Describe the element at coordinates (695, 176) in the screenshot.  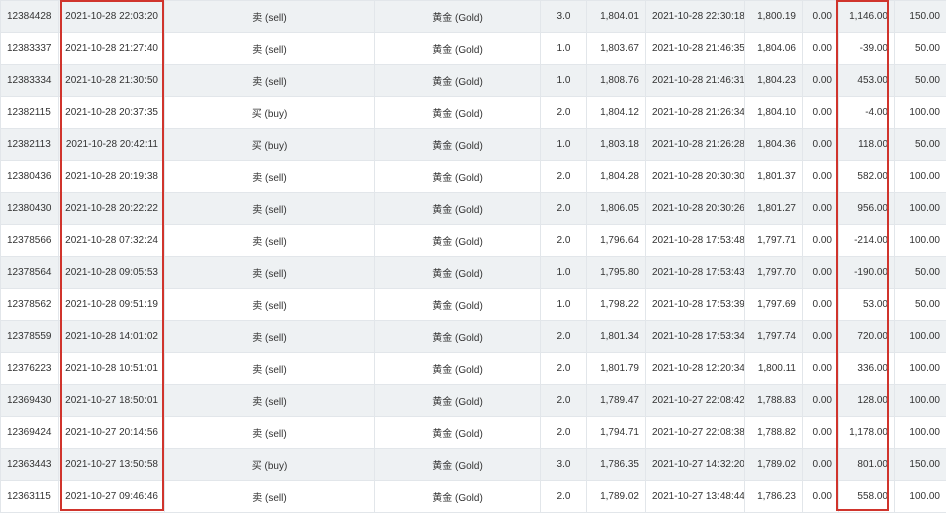
I see `close-time-cell: 2021-10-28 20:30:30` at that location.